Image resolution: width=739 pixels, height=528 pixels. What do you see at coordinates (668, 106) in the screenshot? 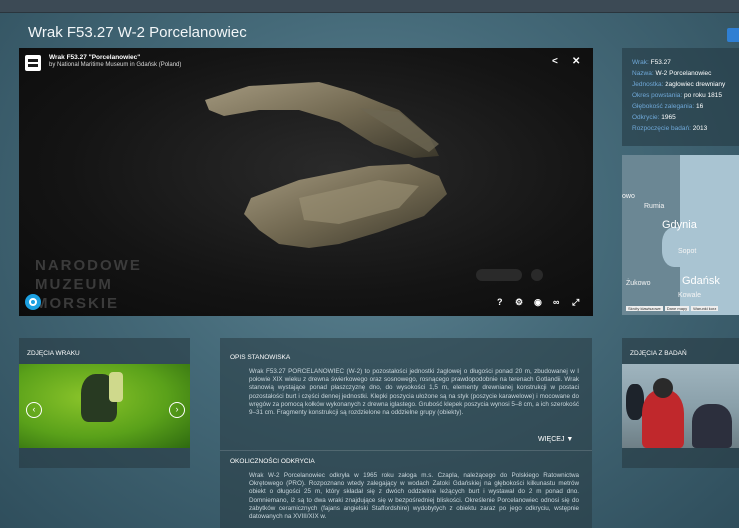
I see `info-row: Głębokość zalegania: 16` at bounding box center [668, 106].